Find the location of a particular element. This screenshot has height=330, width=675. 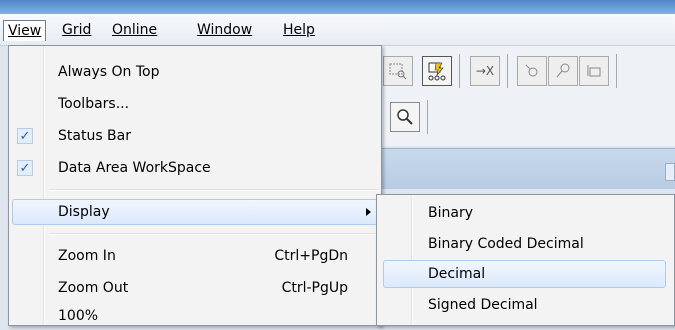

menu-item-status-bar: ✓ Status Bar is located at coordinates (195, 136).